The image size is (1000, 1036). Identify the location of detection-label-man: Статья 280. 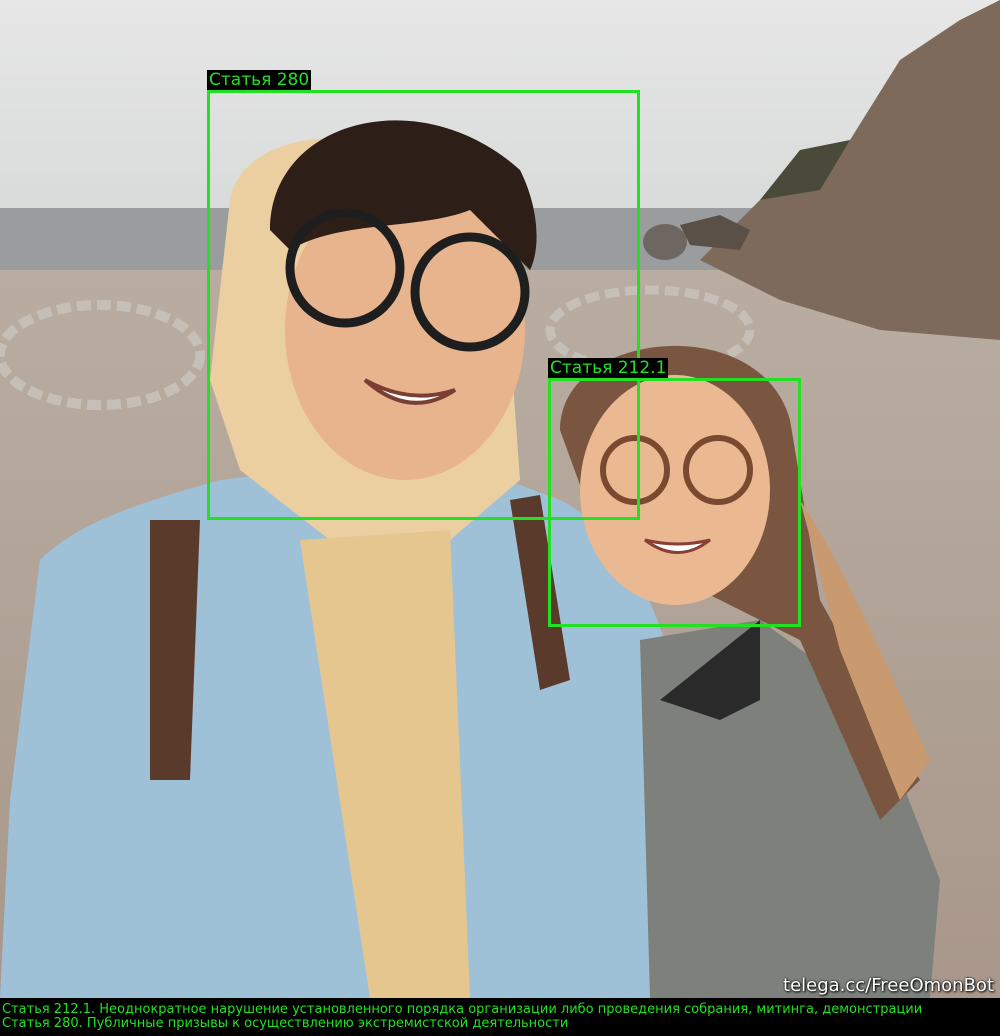
(259, 80).